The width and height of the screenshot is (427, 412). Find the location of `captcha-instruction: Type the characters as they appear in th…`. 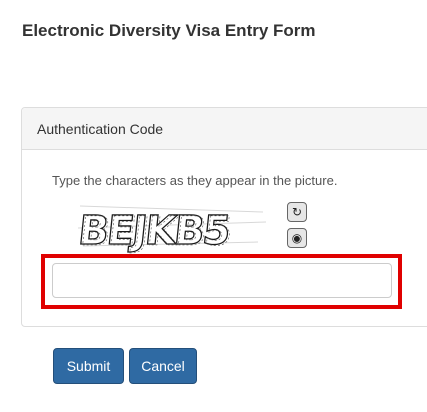

captcha-instruction: Type the characters as they appear in th… is located at coordinates (195, 180).